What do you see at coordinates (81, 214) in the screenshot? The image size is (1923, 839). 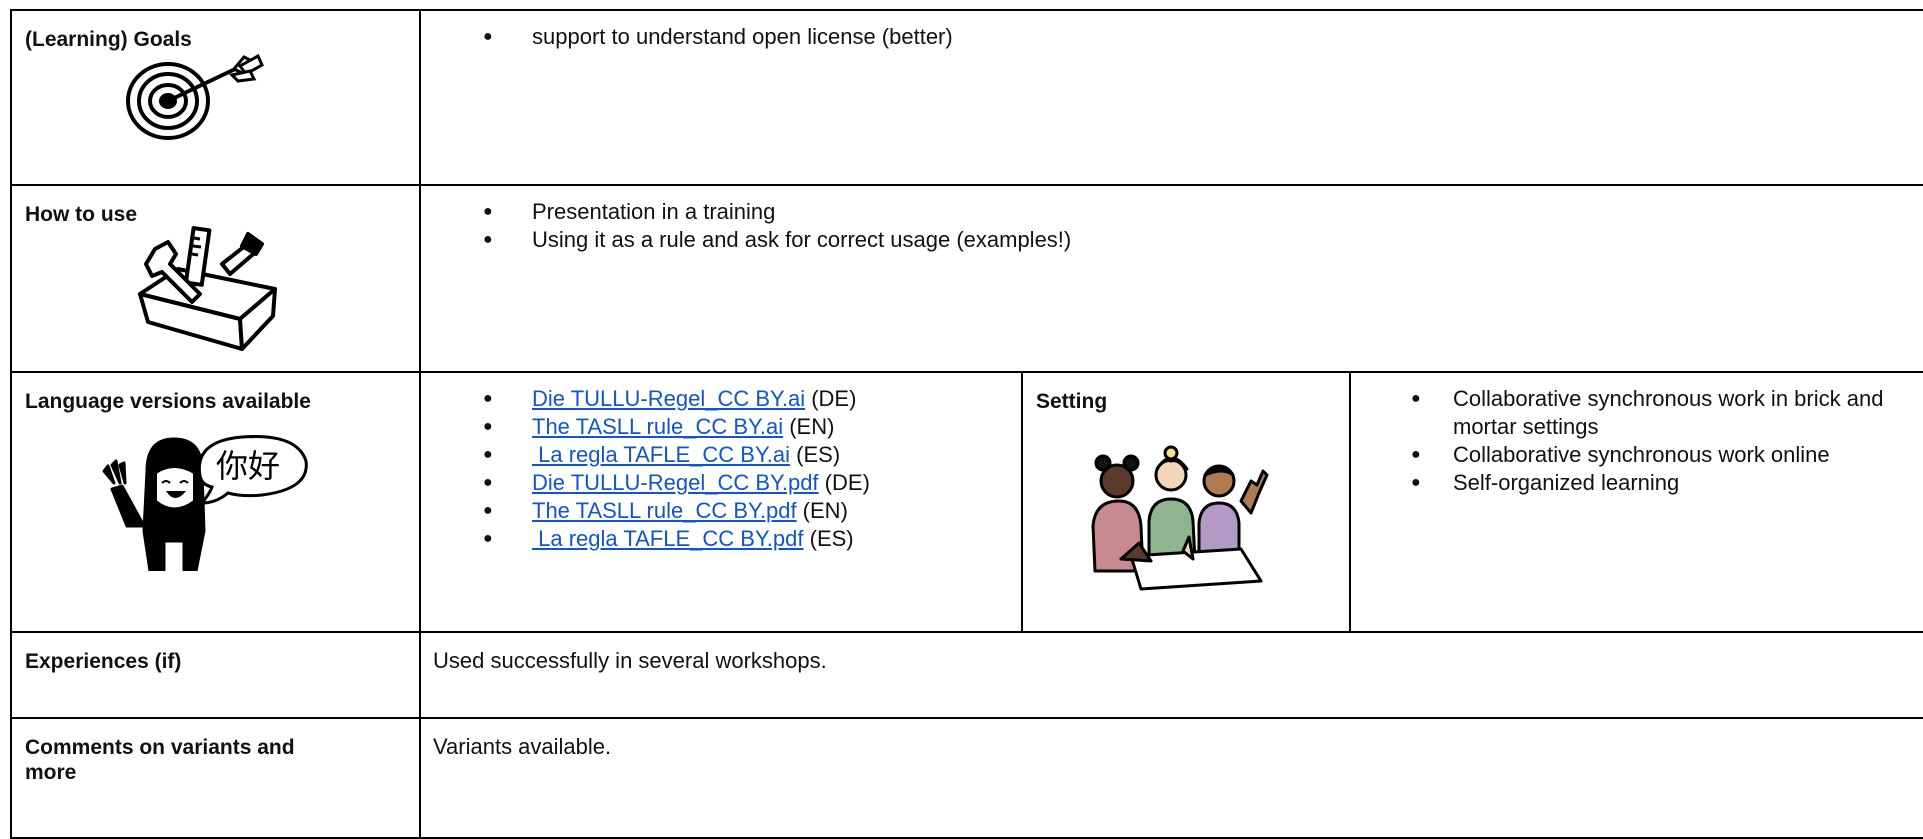 I see `how-to-use-label: How to use` at bounding box center [81, 214].